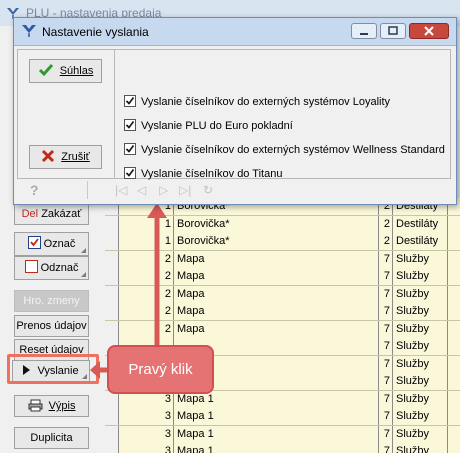 Image resolution: width=460 pixels, height=453 pixels. What do you see at coordinates (163, 190) in the screenshot?
I see `next-record-icon: ▷` at bounding box center [163, 190].